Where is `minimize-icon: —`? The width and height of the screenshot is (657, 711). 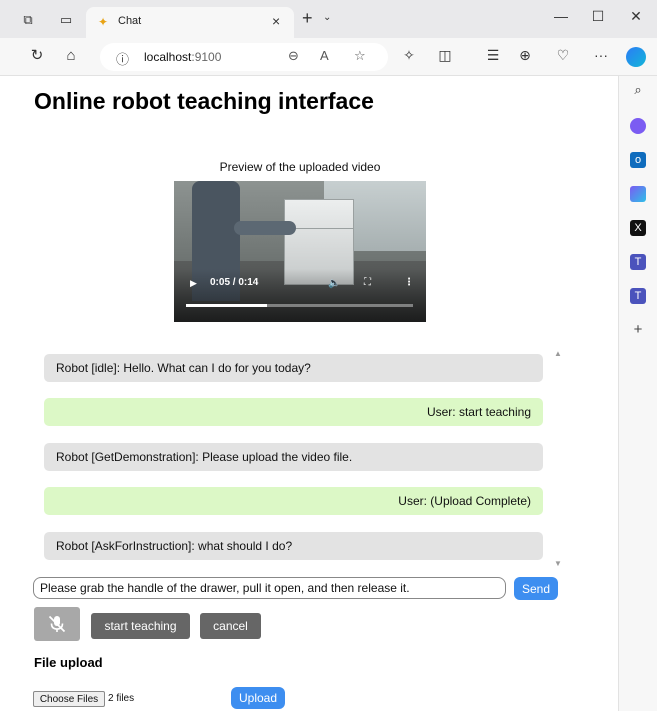 minimize-icon: — is located at coordinates (561, 16).